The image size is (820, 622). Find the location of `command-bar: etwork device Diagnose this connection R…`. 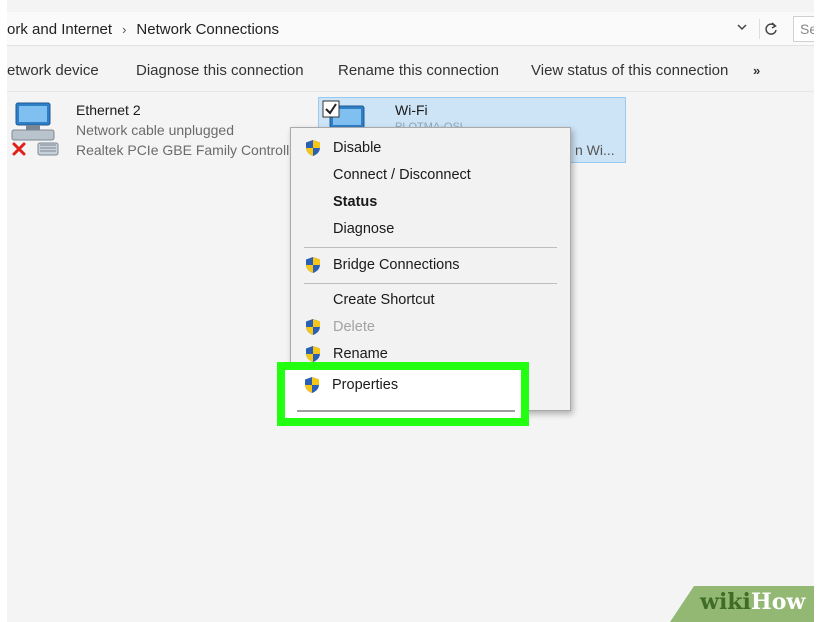

command-bar: etwork device Diagnose this connection R… is located at coordinates (410, 71).